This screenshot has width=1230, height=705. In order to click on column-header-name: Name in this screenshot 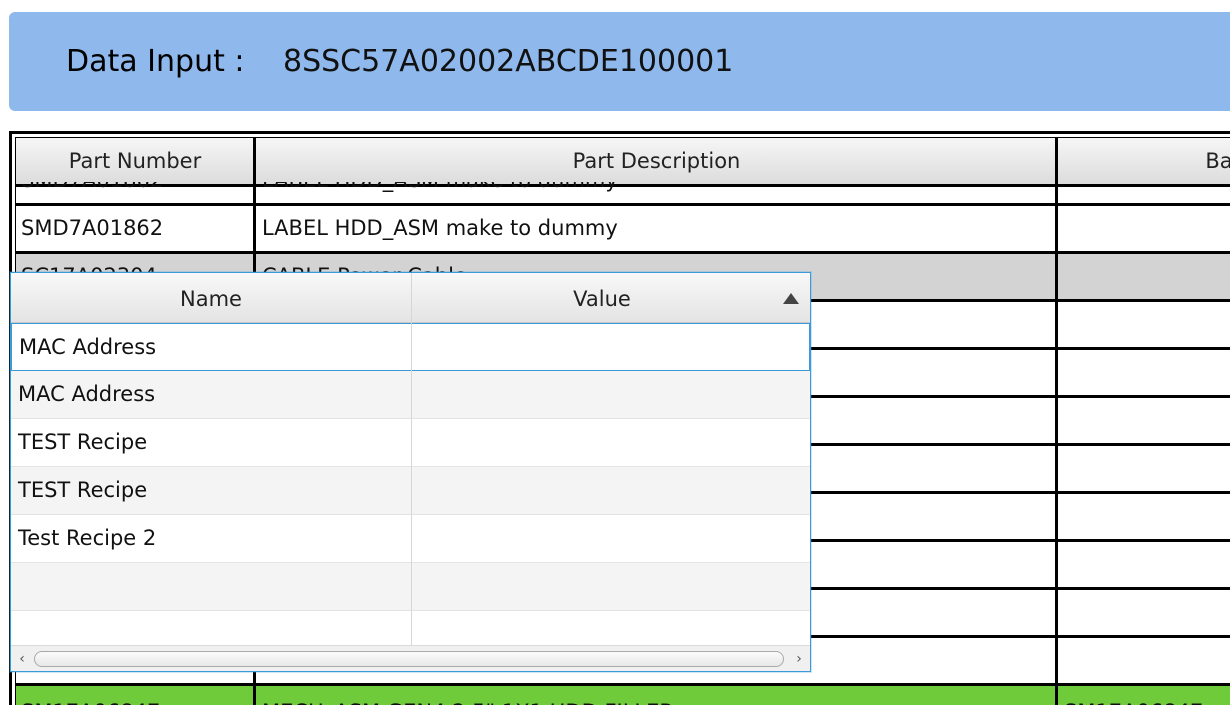, I will do `click(211, 297)`.